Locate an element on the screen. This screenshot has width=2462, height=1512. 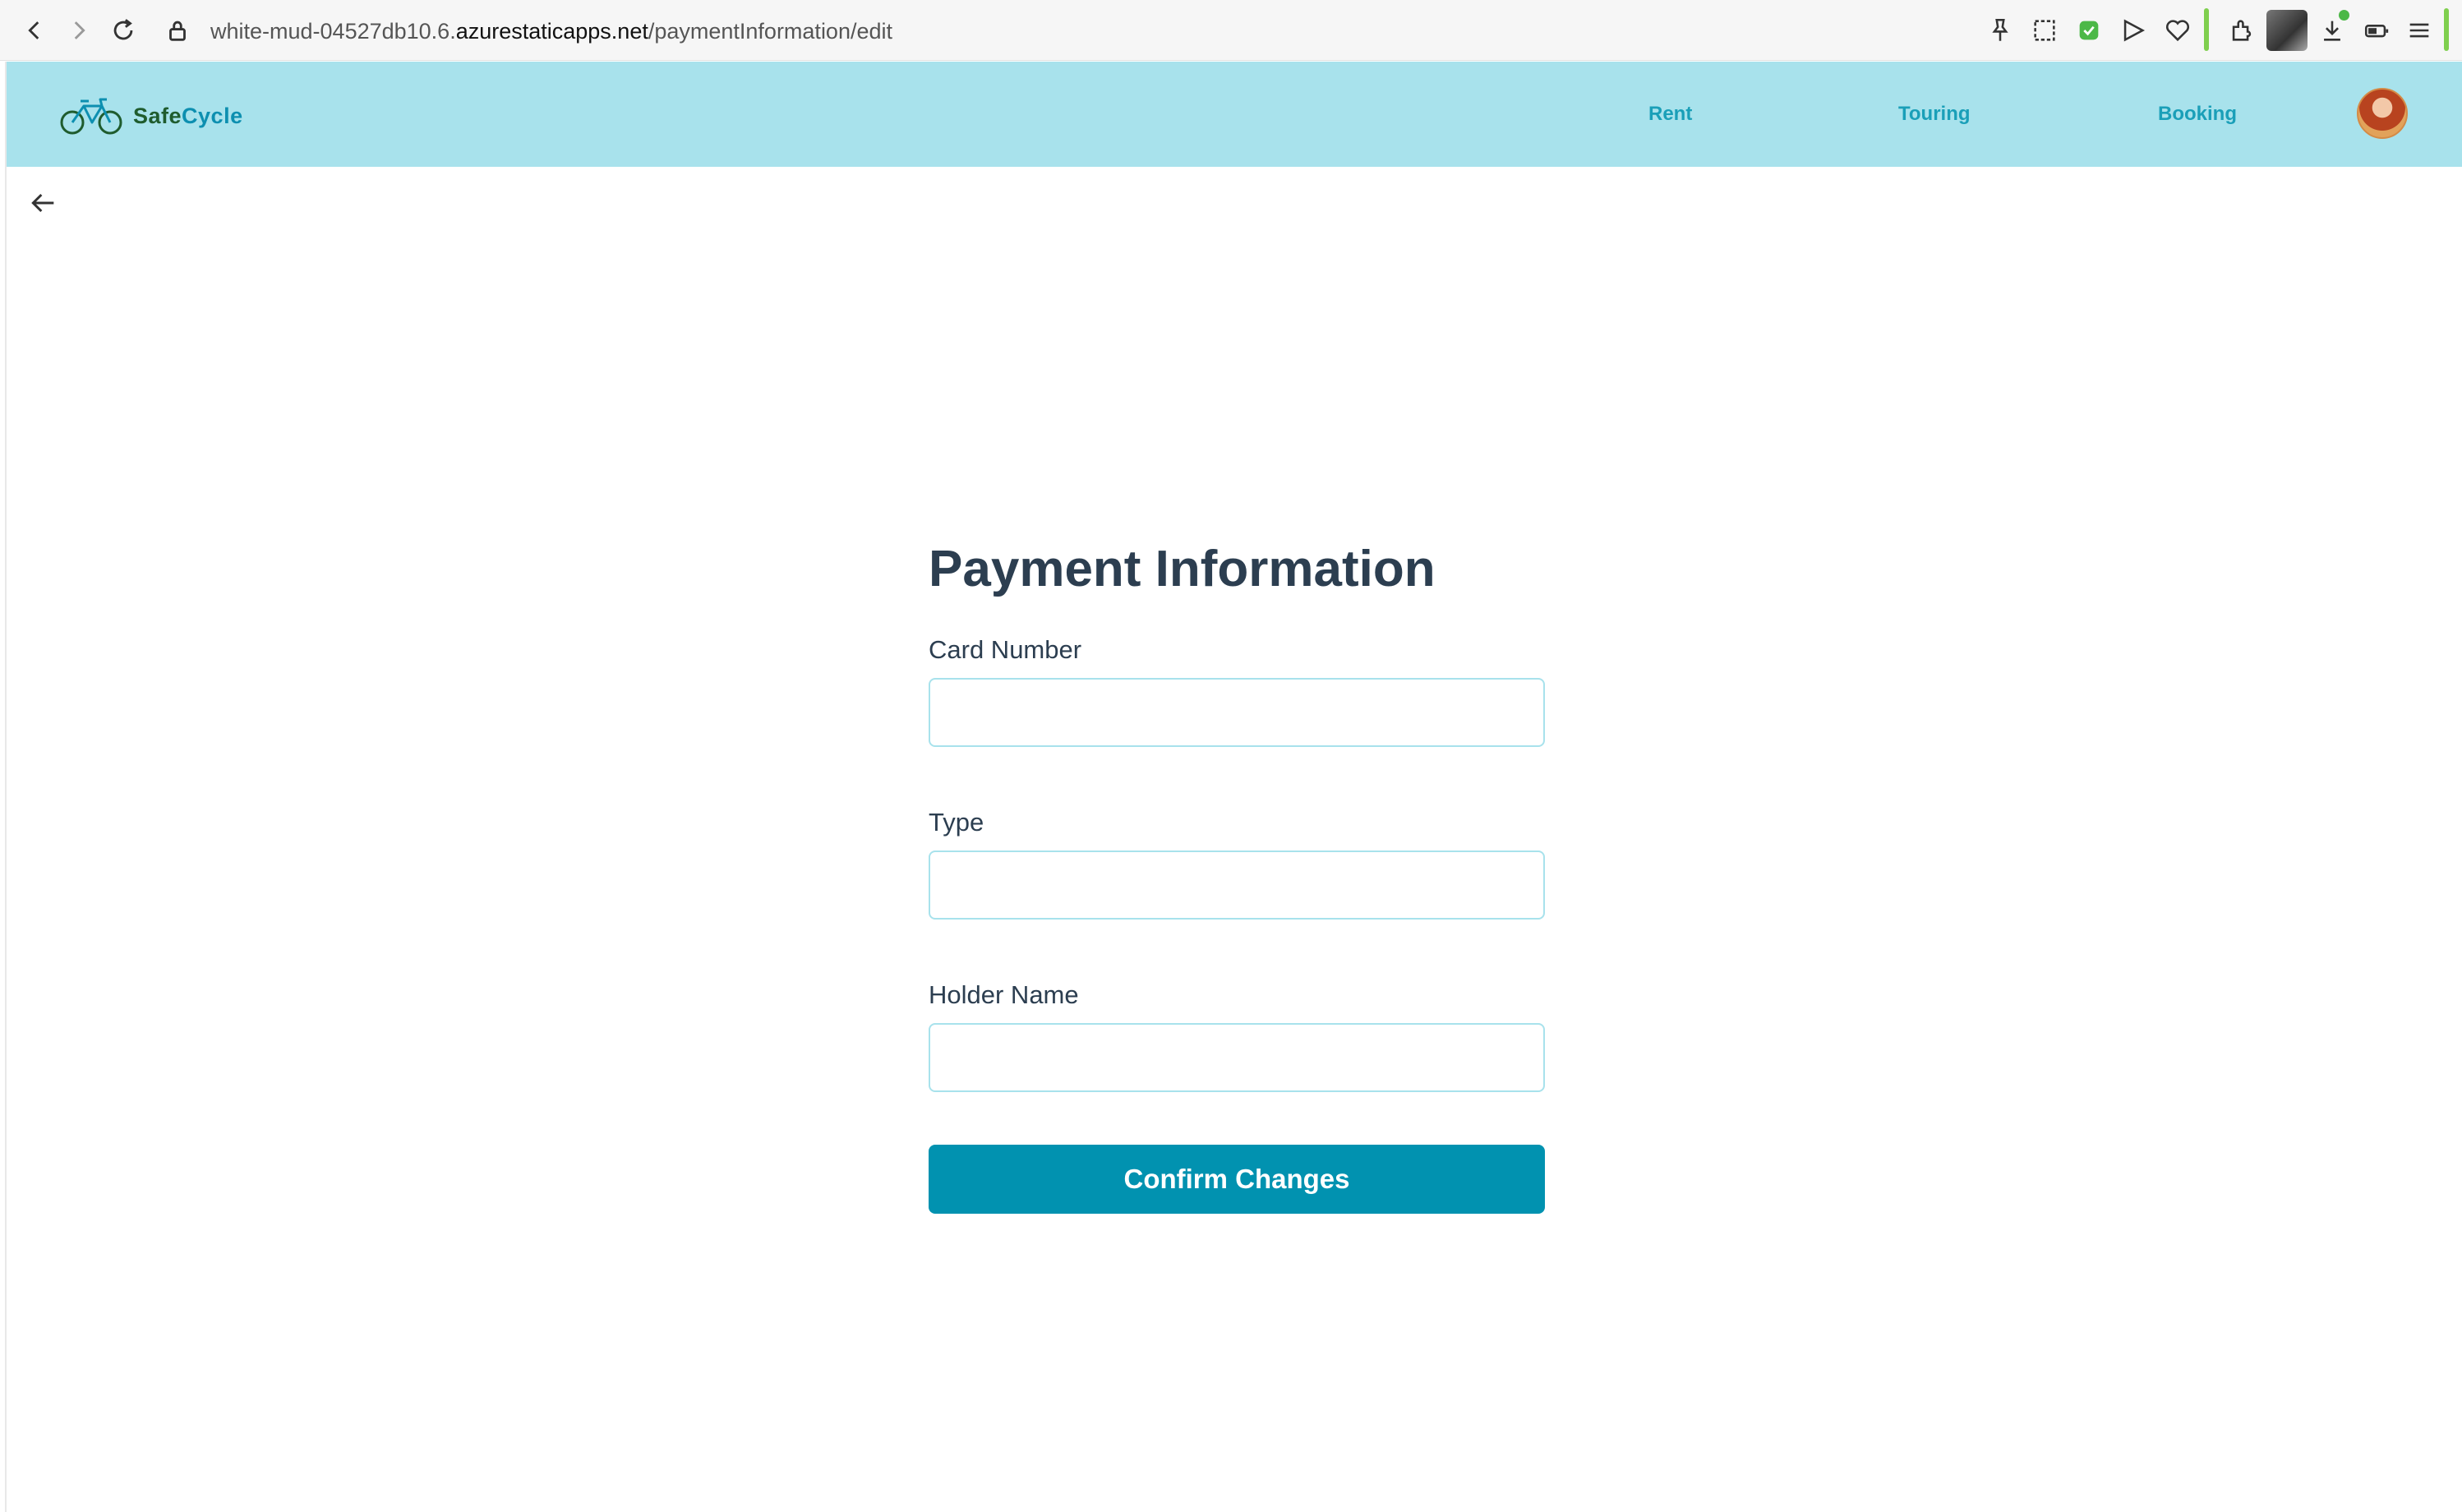
logo: SafeCycle is located at coordinates (151, 116).